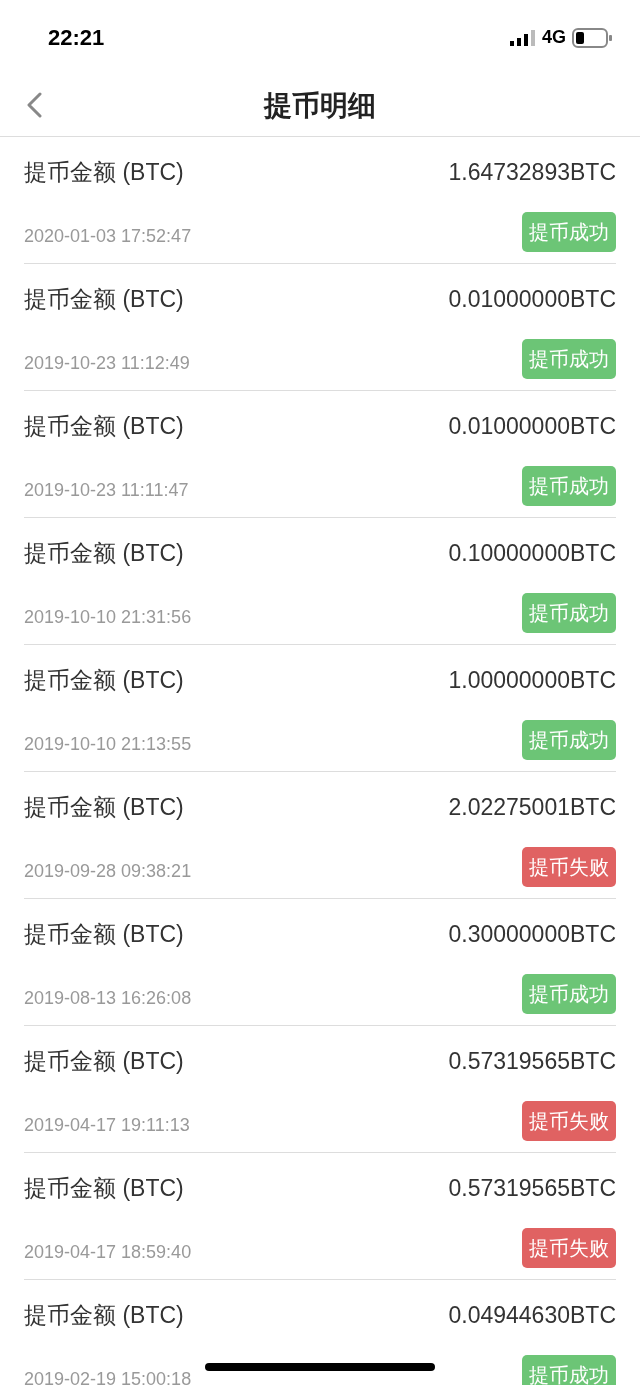 Image resolution: width=640 pixels, height=1385 pixels. What do you see at coordinates (76, 38) in the screenshot?
I see `status-time: 22:21` at bounding box center [76, 38].